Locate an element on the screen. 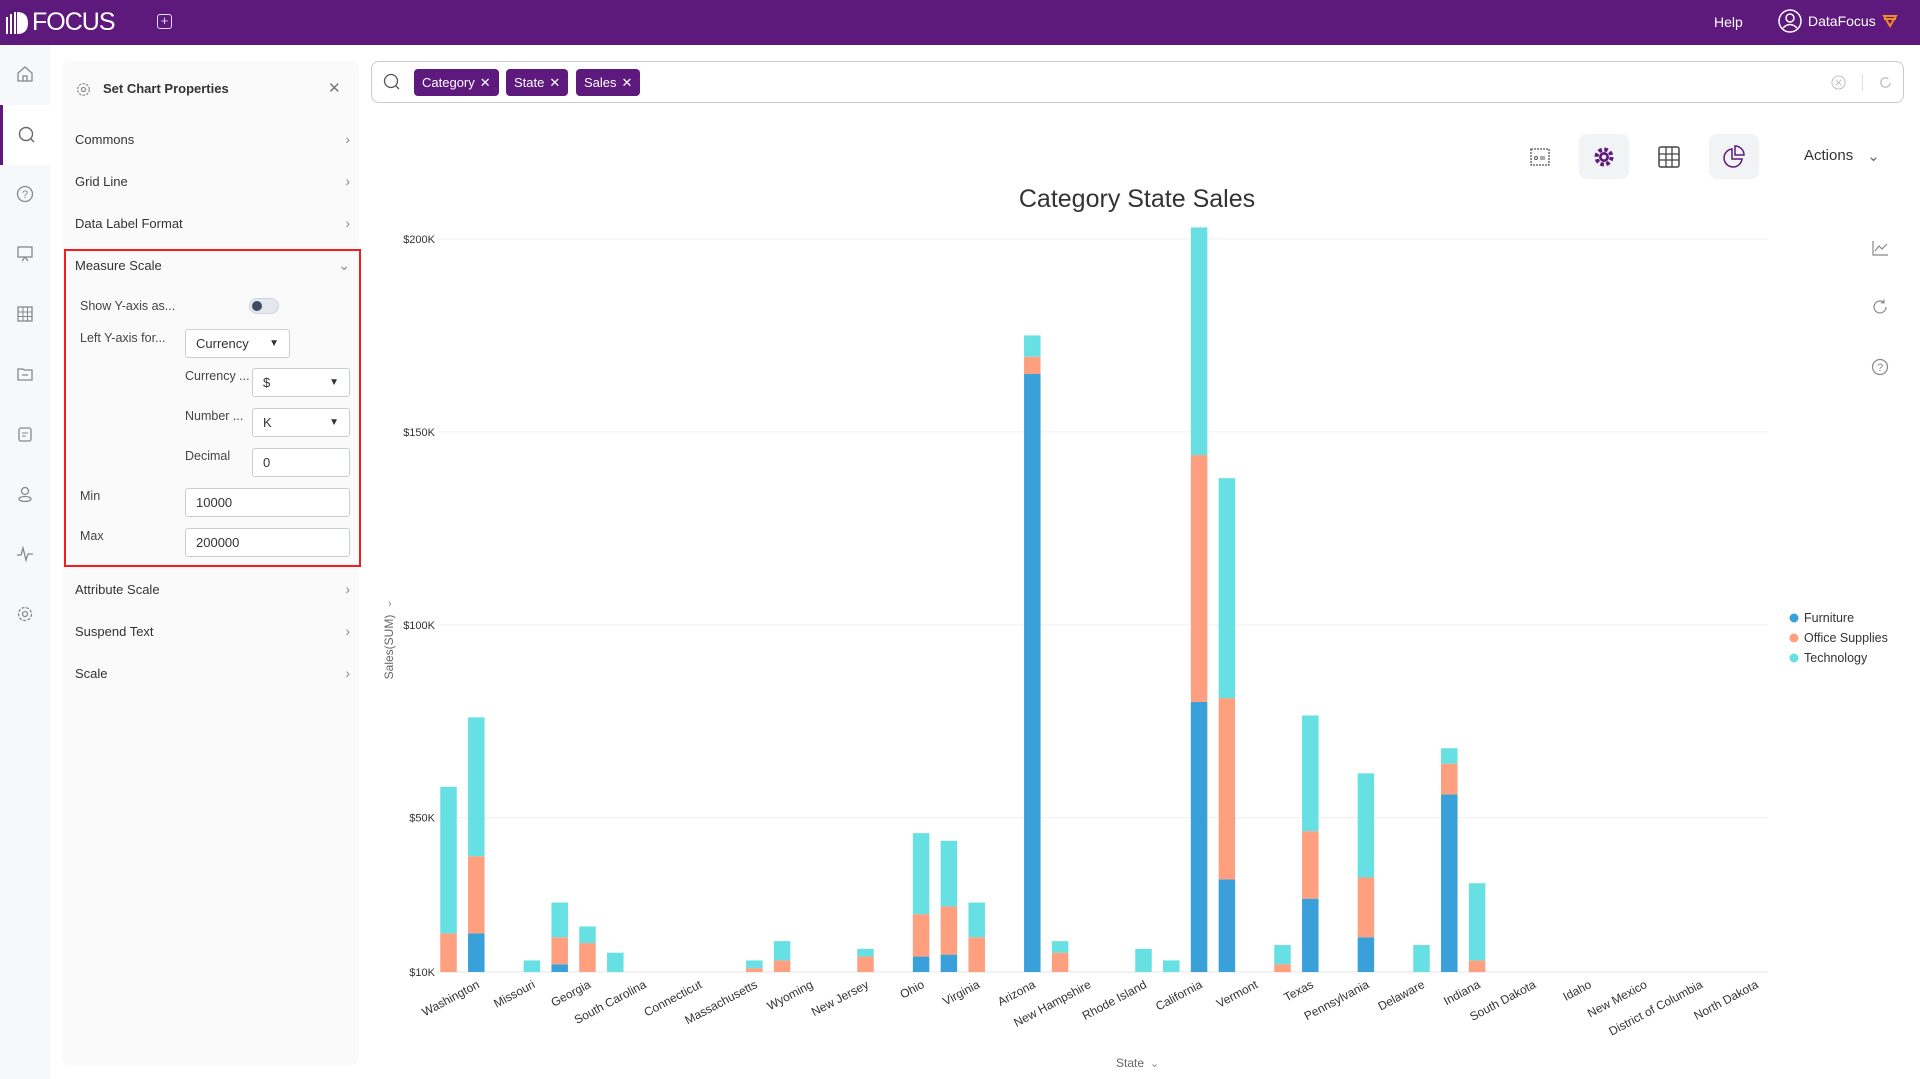  section-scale: Scale › is located at coordinates (212, 673).